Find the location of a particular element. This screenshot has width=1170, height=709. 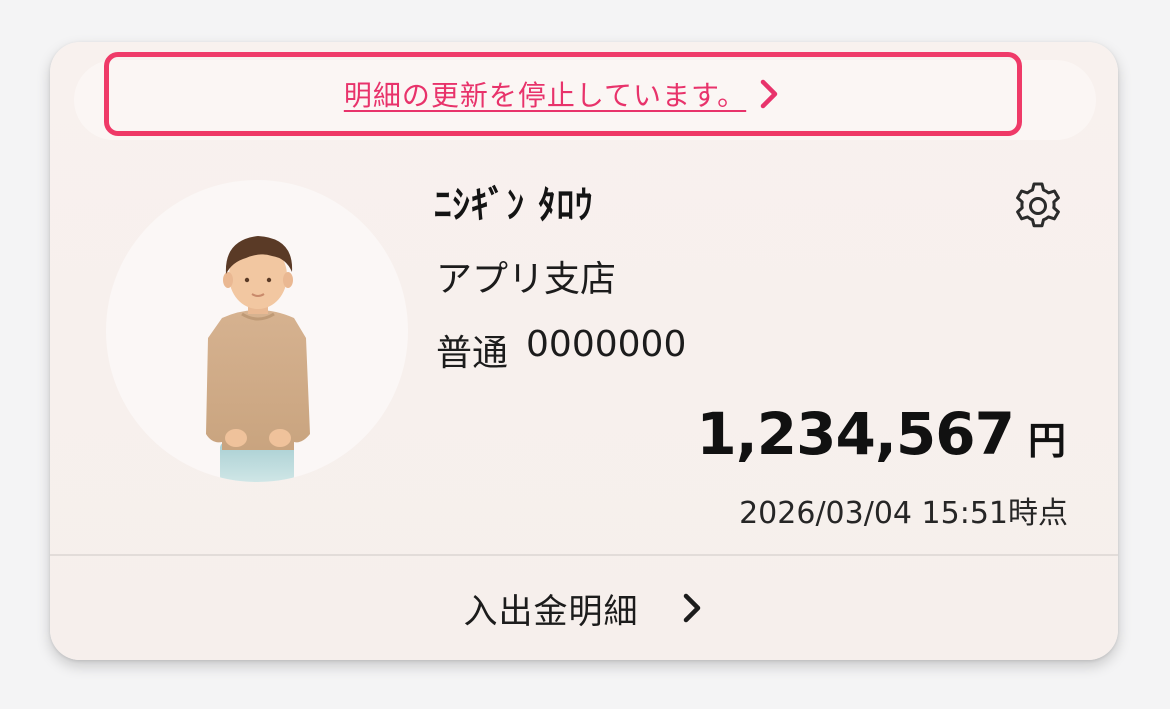

balance-timestamp: 2026/03/04 15:51時点 is located at coordinates (903, 513).